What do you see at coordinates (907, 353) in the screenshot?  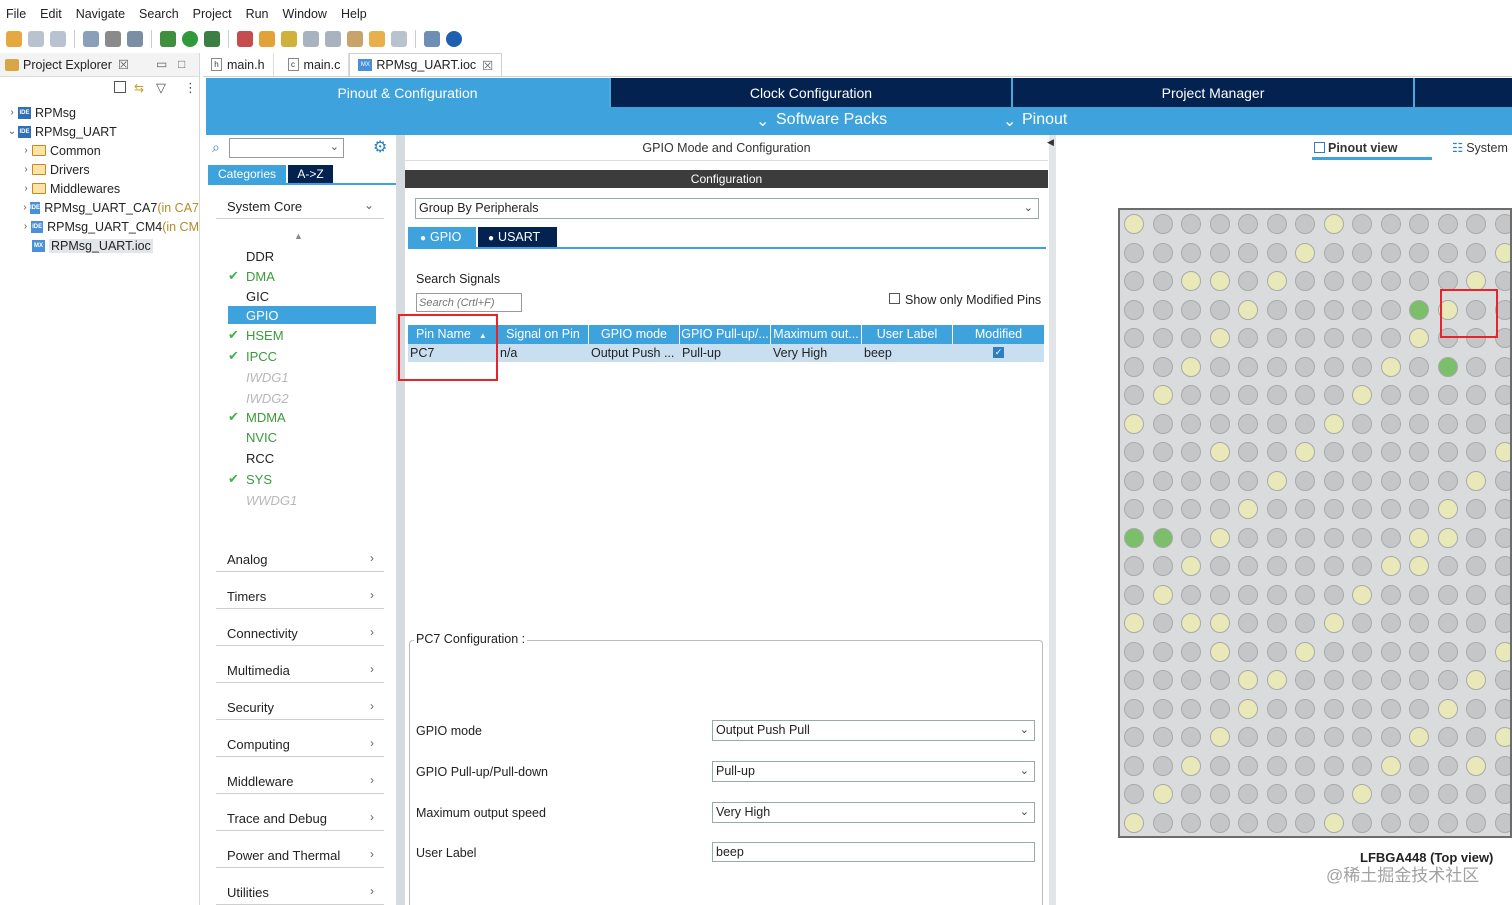 I see `cell-label: beep` at bounding box center [907, 353].